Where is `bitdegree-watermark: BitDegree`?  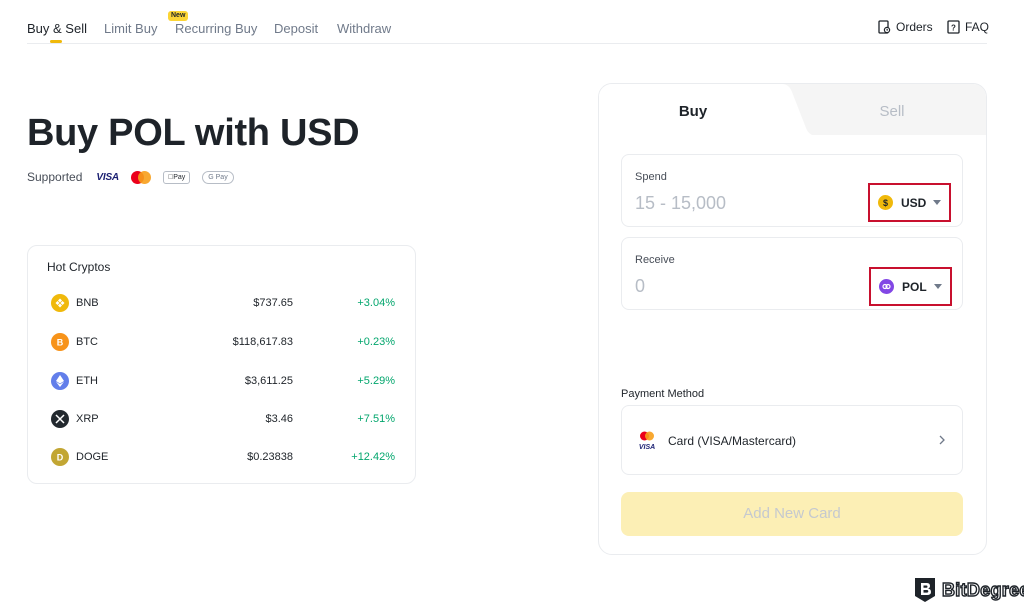
bitdegree-watermark: BitDegree is located at coordinates (968, 590).